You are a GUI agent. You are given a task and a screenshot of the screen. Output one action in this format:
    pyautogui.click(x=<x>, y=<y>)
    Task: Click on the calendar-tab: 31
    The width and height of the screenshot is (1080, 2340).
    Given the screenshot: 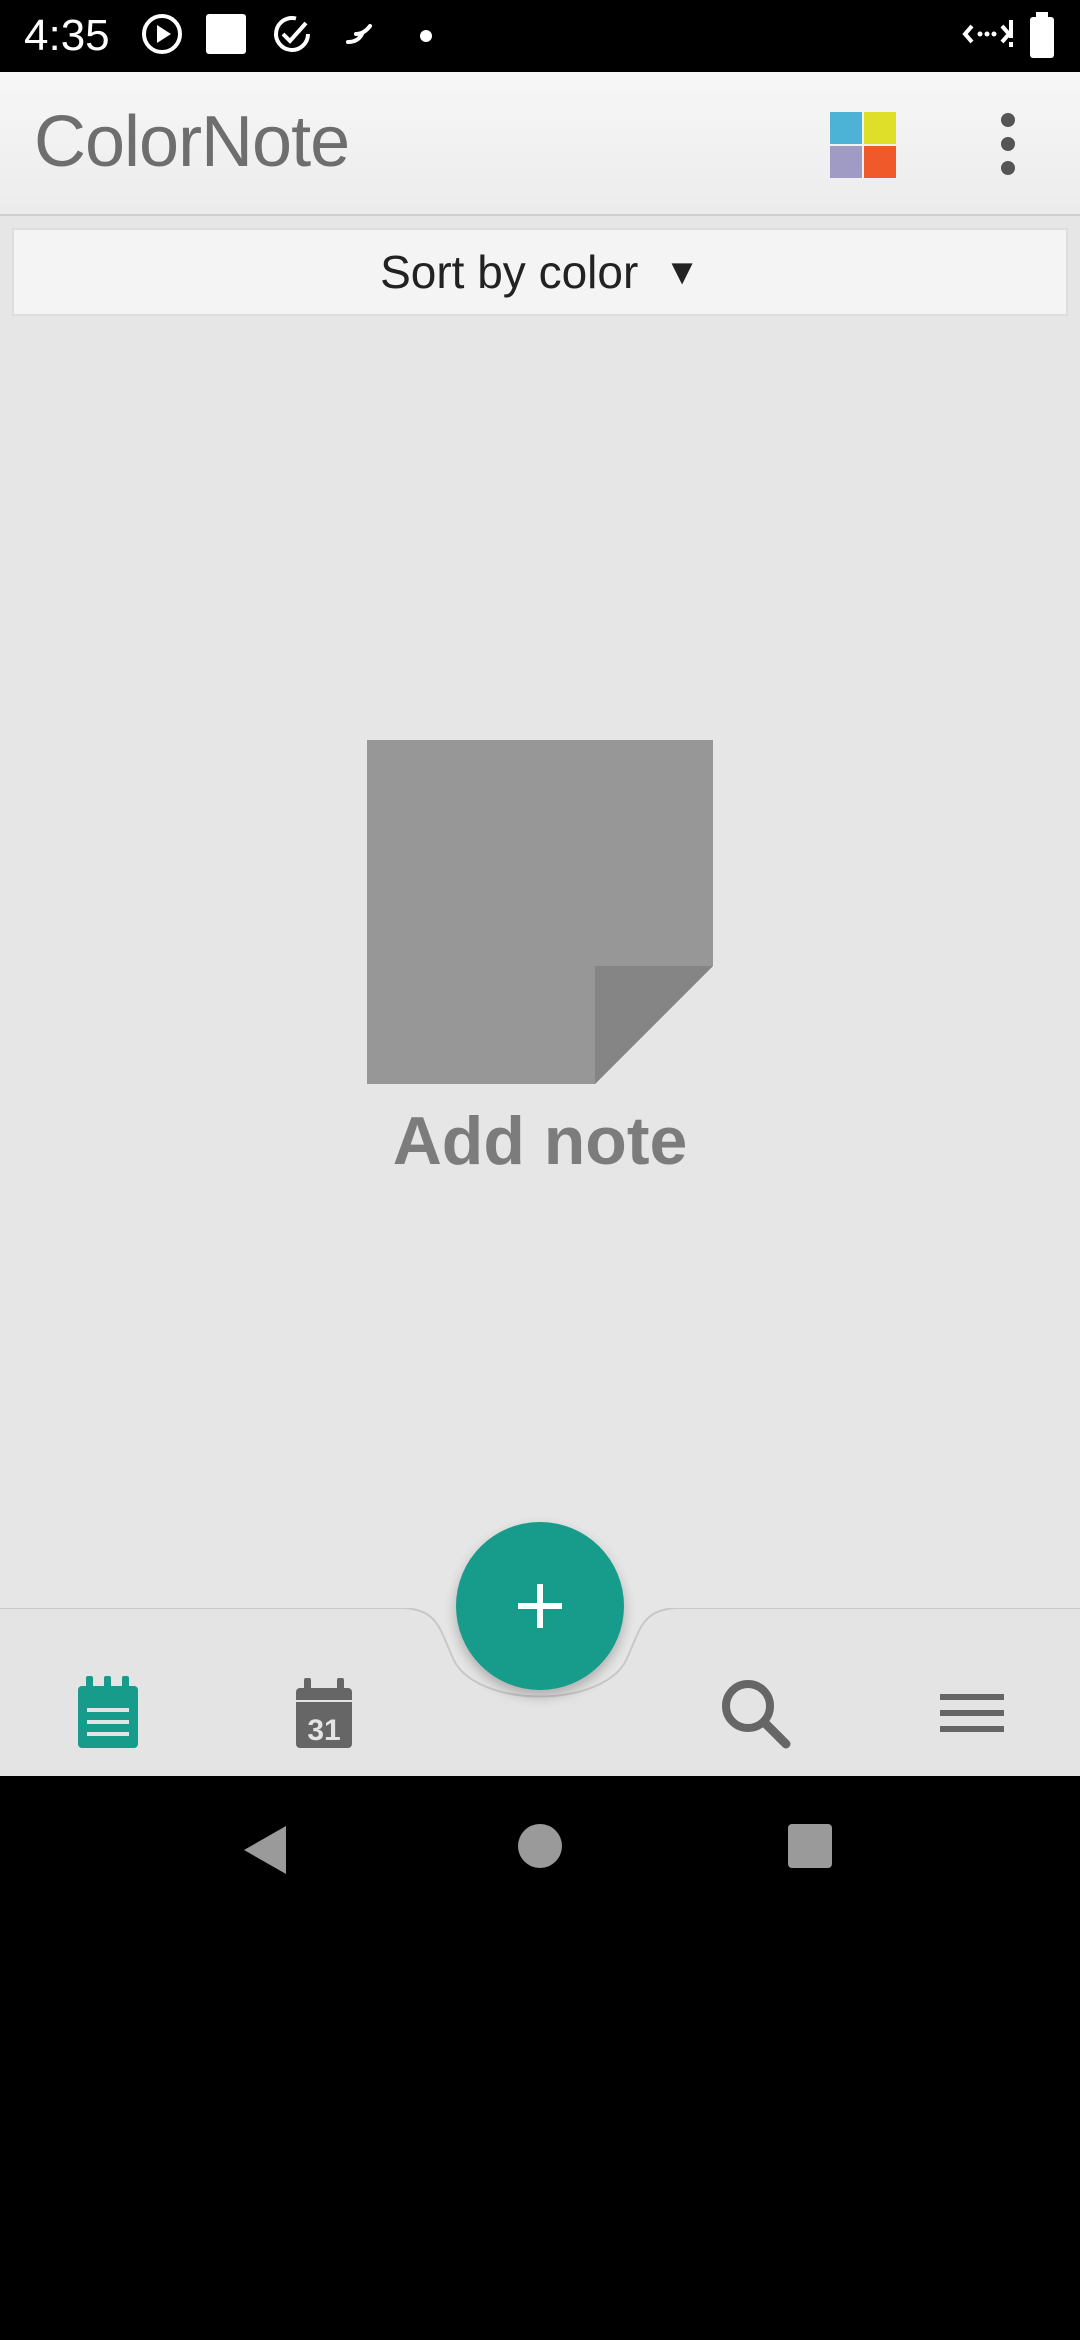 What is the action you would take?
    pyautogui.click(x=324, y=1712)
    